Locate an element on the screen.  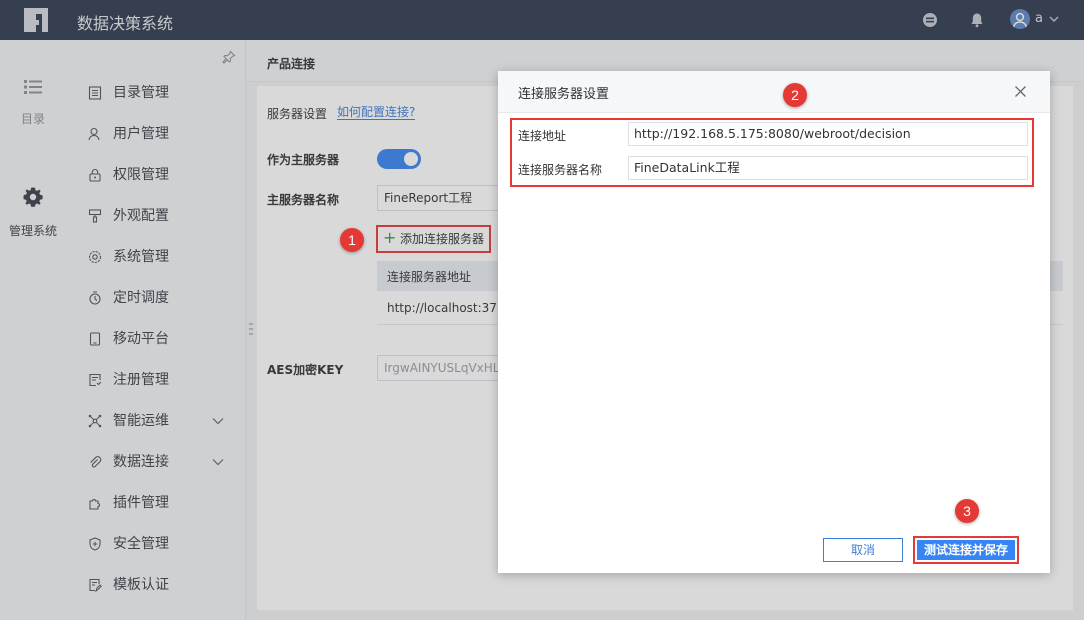
test-and-save-button: 测试连接并保存 is located at coordinates (966, 550).